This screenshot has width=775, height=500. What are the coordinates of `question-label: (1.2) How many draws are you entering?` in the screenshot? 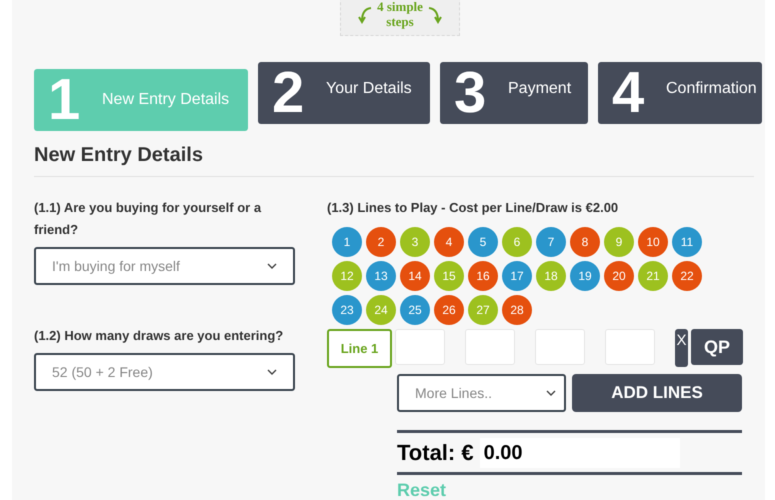 It's located at (159, 336).